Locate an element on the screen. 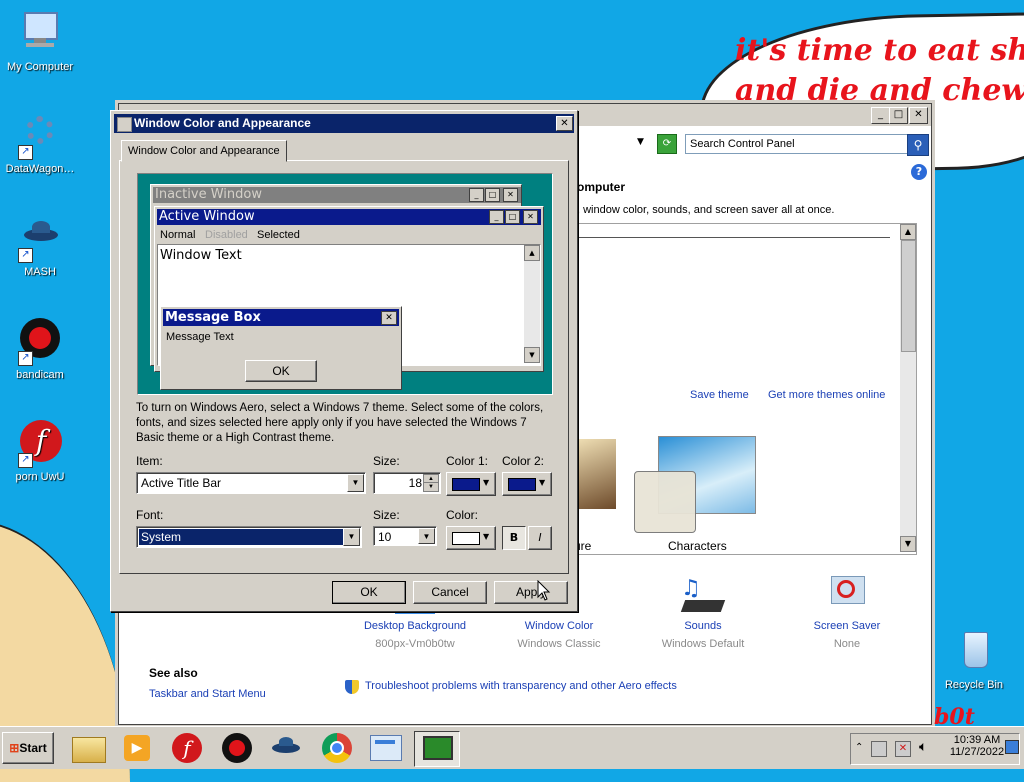 The width and height of the screenshot is (1024, 782). desktop-icon-my-computer: My Computer is located at coordinates (40, 41).